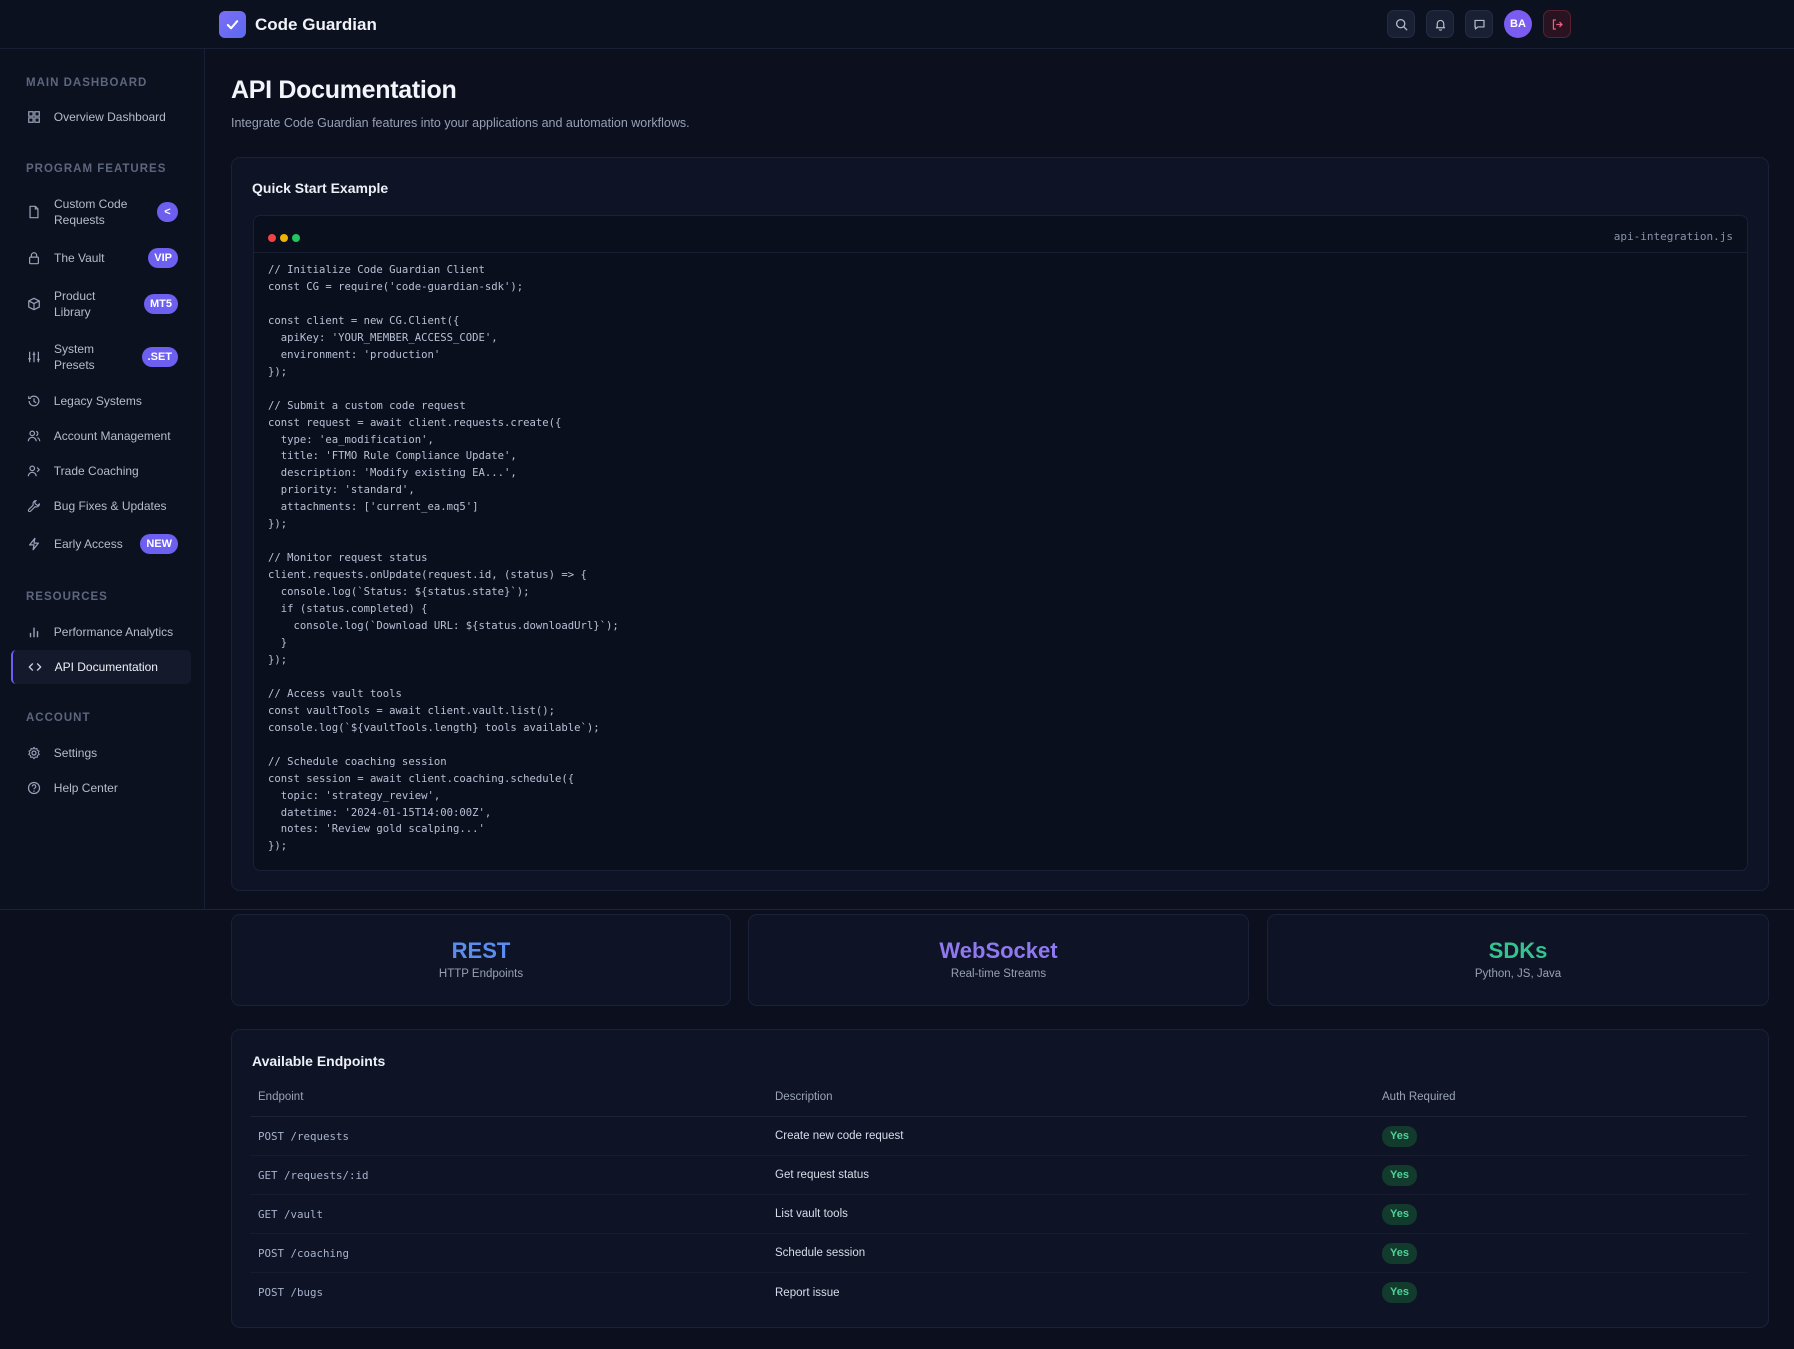 The height and width of the screenshot is (1349, 1794). What do you see at coordinates (296, 238) in the screenshot?
I see `maximize-dot-icon` at bounding box center [296, 238].